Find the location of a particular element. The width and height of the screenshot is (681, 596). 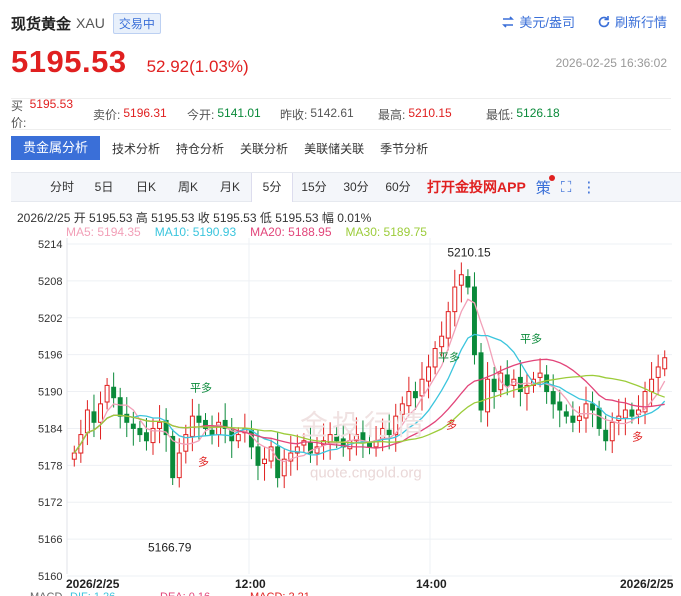

tab-intraday: 分时 is located at coordinates (62, 187).